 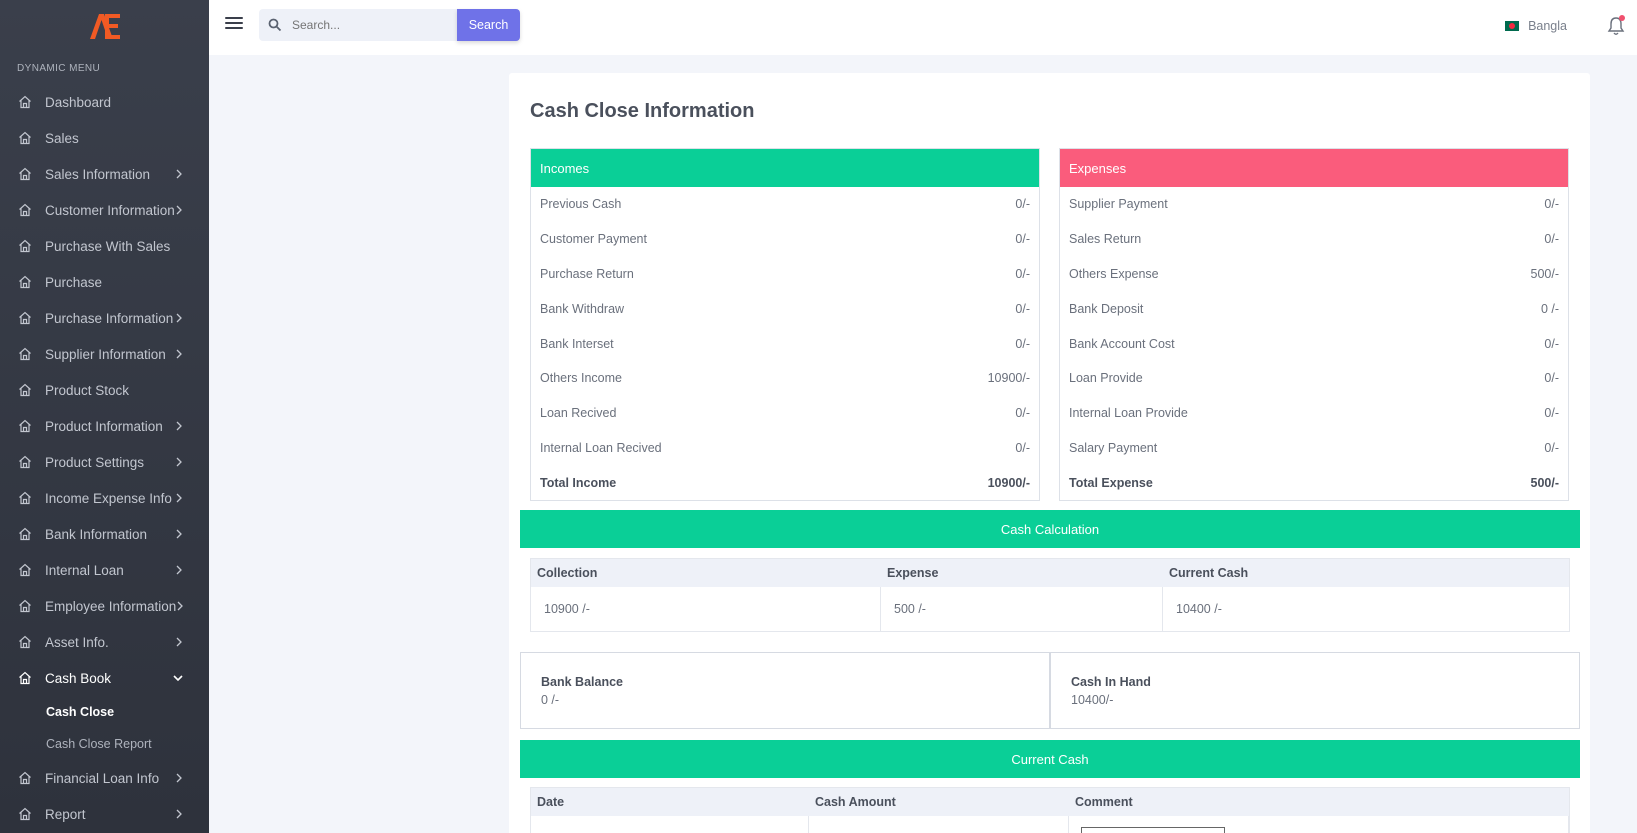 I want to click on date-cell, so click(x=670, y=824).